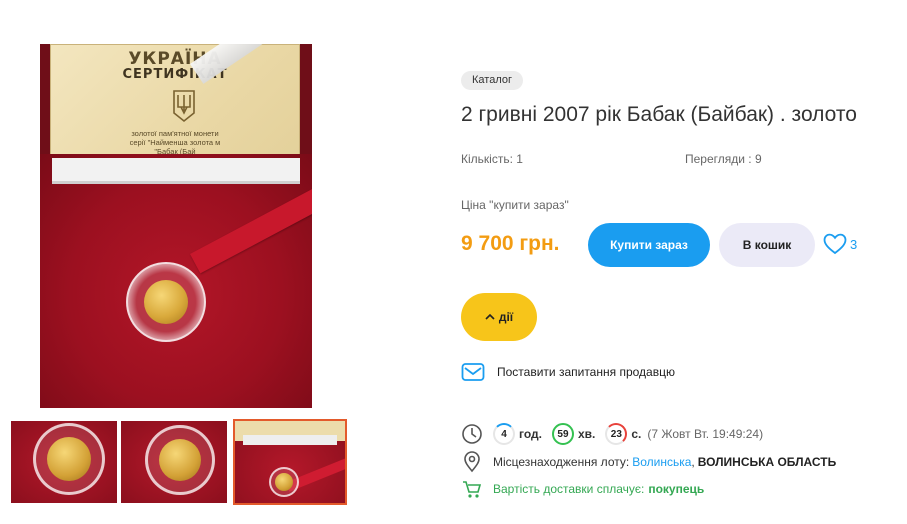 Image resolution: width=907 pixels, height=524 pixels. I want to click on certificate-text-line: золотої пам'ятної монети, so click(175, 133).